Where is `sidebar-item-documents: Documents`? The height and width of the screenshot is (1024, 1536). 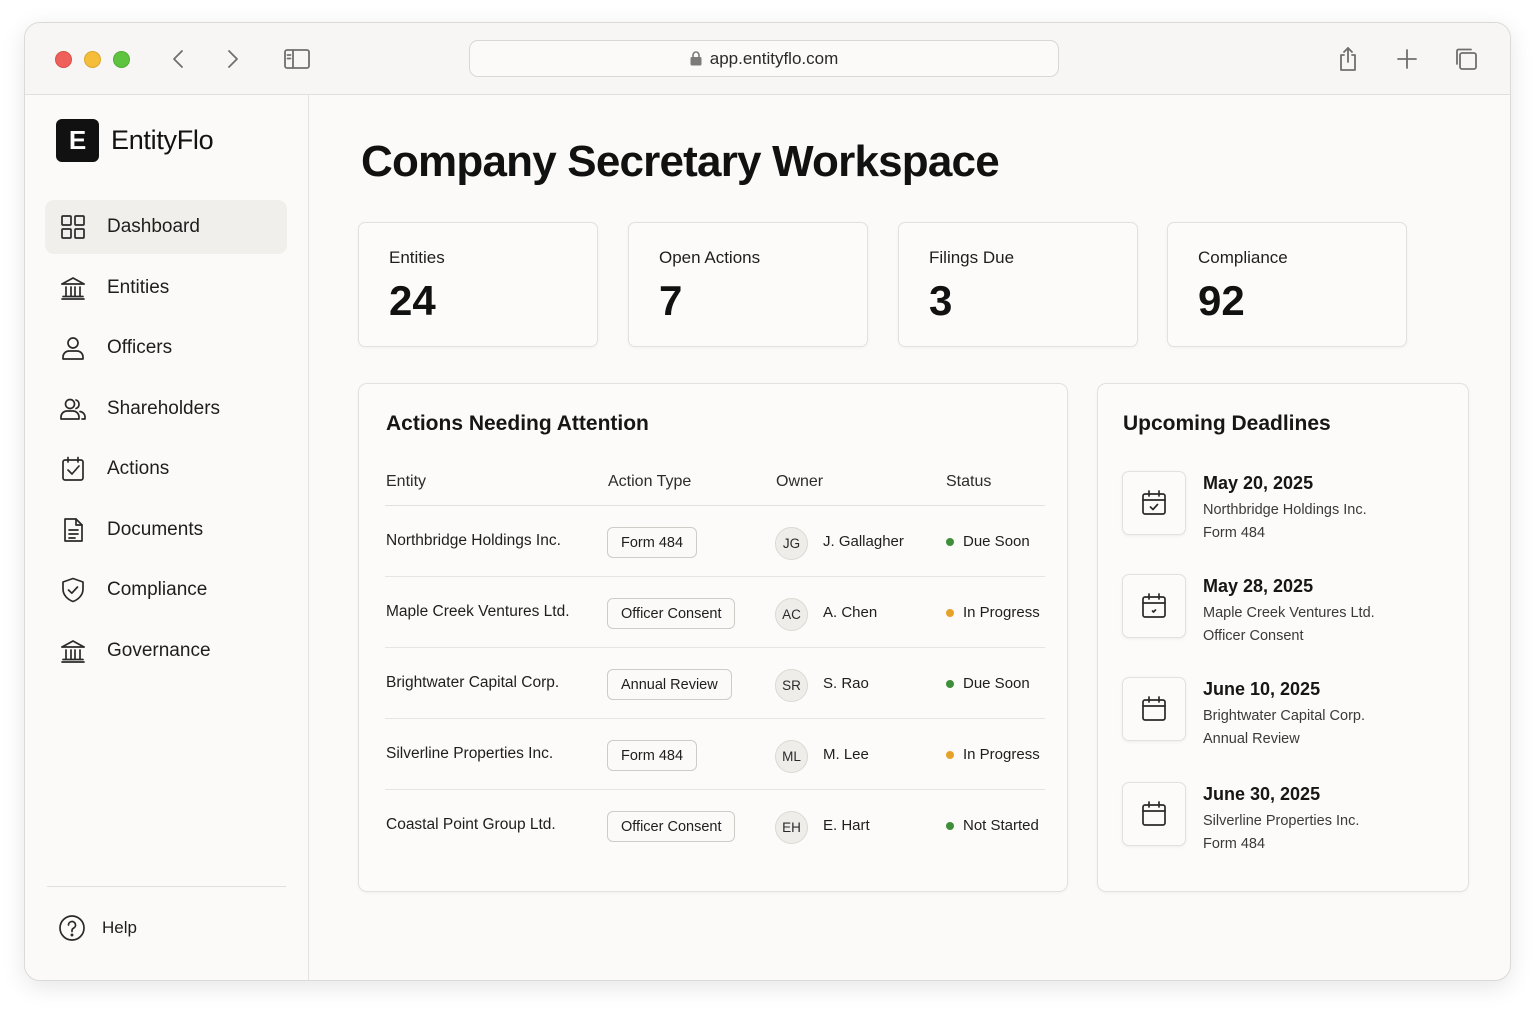 sidebar-item-documents: Documents is located at coordinates (166, 530).